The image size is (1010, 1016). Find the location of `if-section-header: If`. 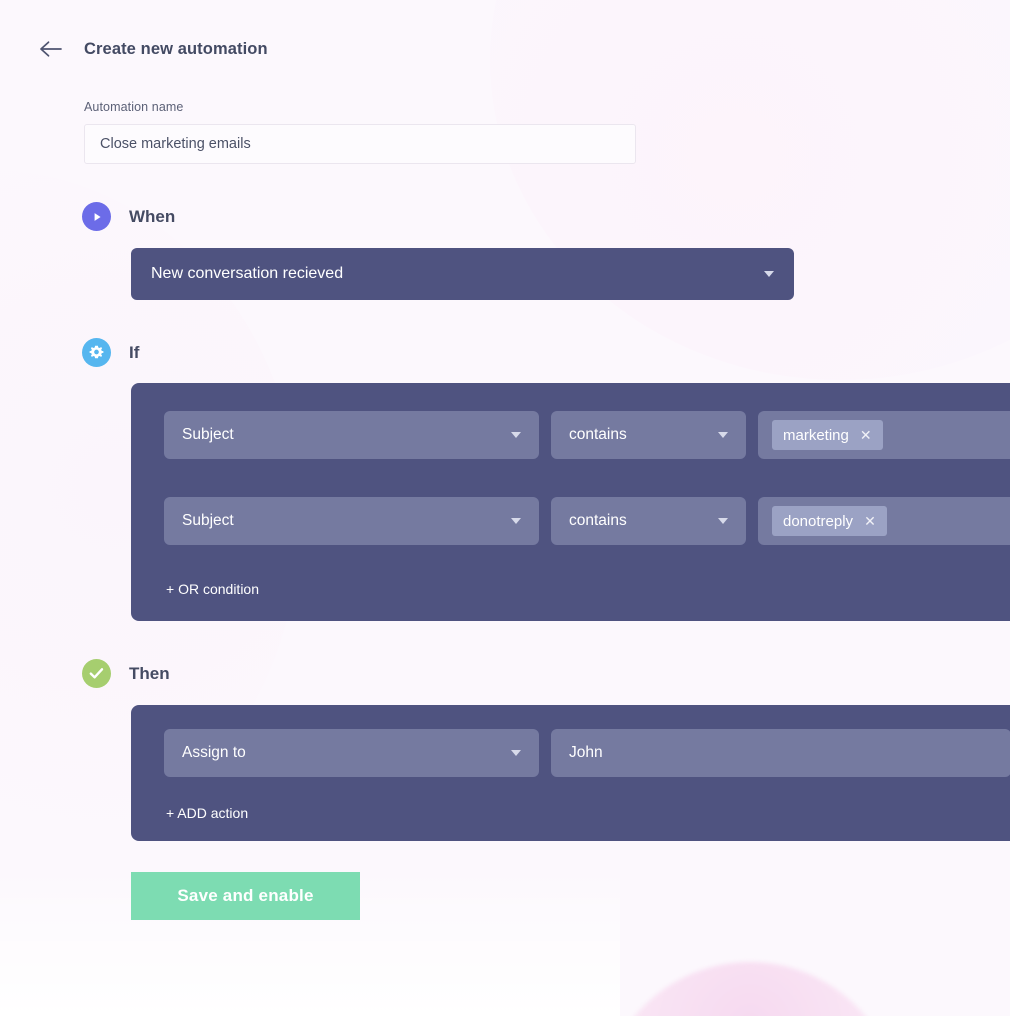

if-section-header: If is located at coordinates (546, 352).